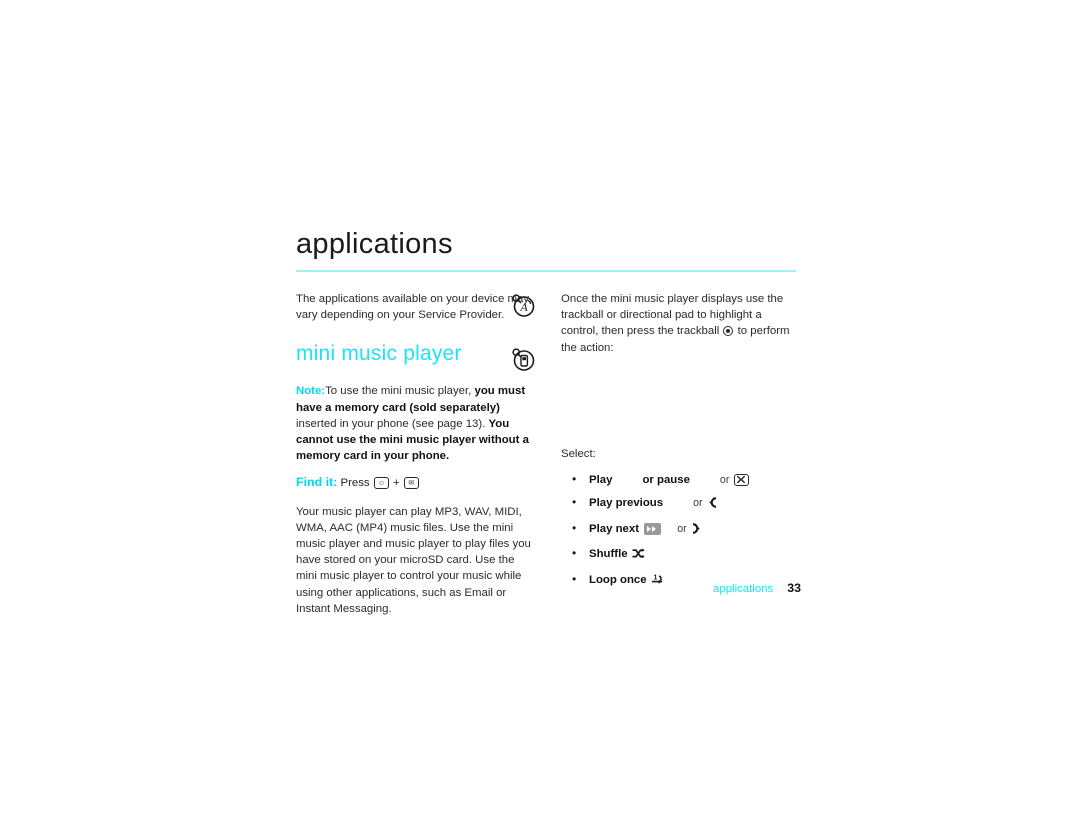 The width and height of the screenshot is (1080, 834). I want to click on play-previous-label: Play previous, so click(626, 503).